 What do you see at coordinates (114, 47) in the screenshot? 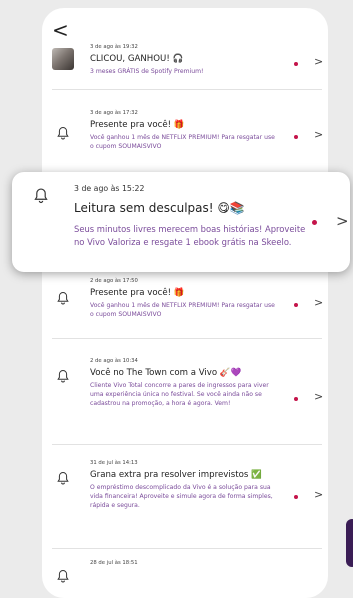
I see `notification-time: 3 de ago às 19:32` at bounding box center [114, 47].